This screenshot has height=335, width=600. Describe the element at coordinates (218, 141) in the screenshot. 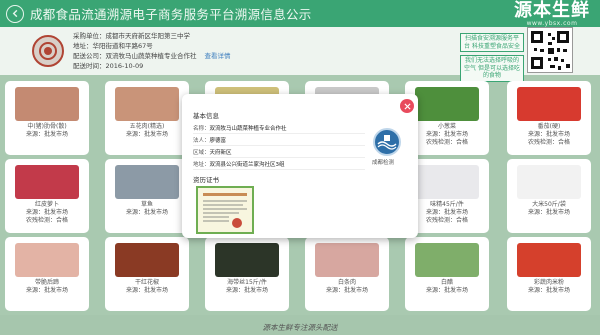

I see `legal-value: 廖德富` at that location.